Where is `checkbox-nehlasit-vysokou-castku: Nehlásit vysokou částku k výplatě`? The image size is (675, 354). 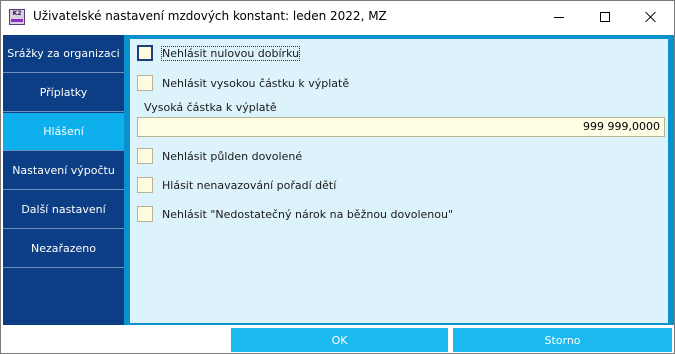
checkbox-nehlasit-vysokou-castku: Nehlásit vysokou částku k výplatě is located at coordinates (243, 83).